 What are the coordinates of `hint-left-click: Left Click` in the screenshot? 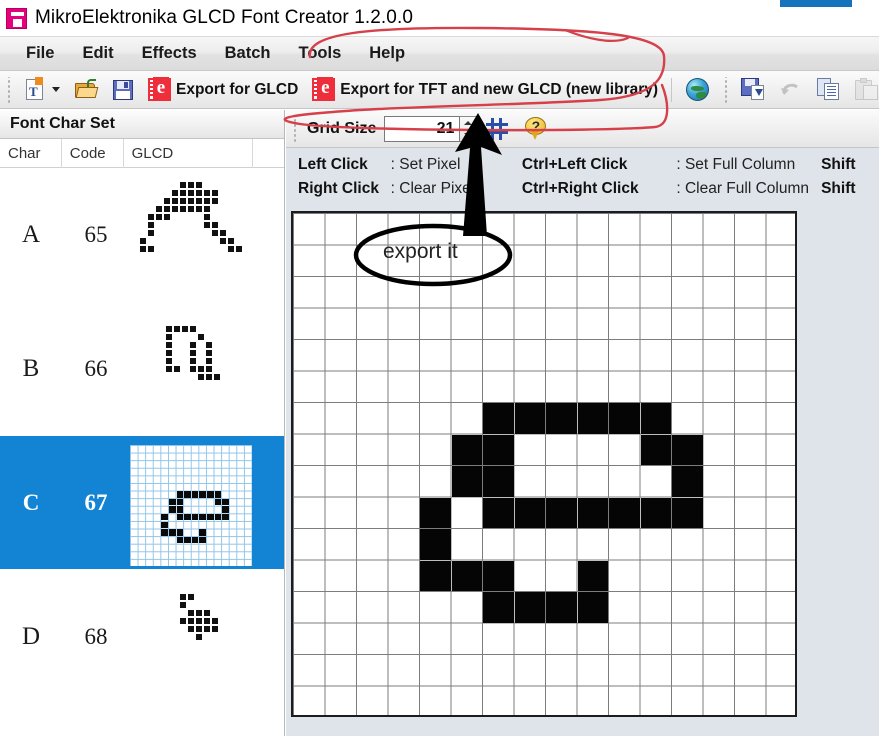 It's located at (333, 164).